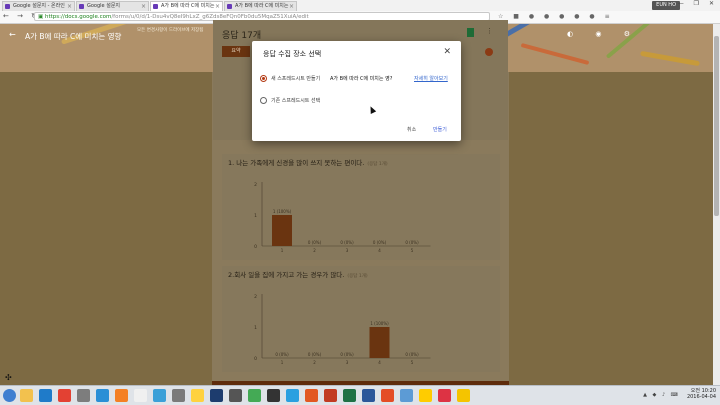  What do you see at coordinates (9, 395) in the screenshot?
I see `start-button` at bounding box center [9, 395].